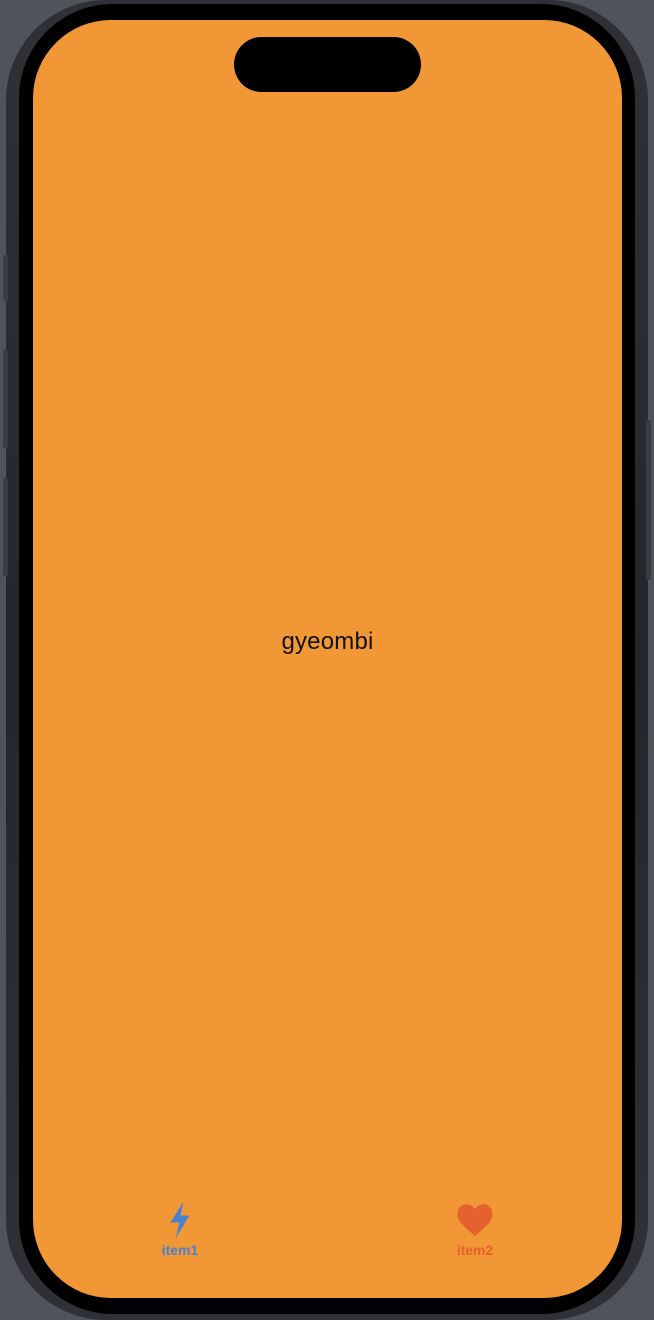  Describe the element at coordinates (5, 527) in the screenshot. I see `volume-down-button` at that location.